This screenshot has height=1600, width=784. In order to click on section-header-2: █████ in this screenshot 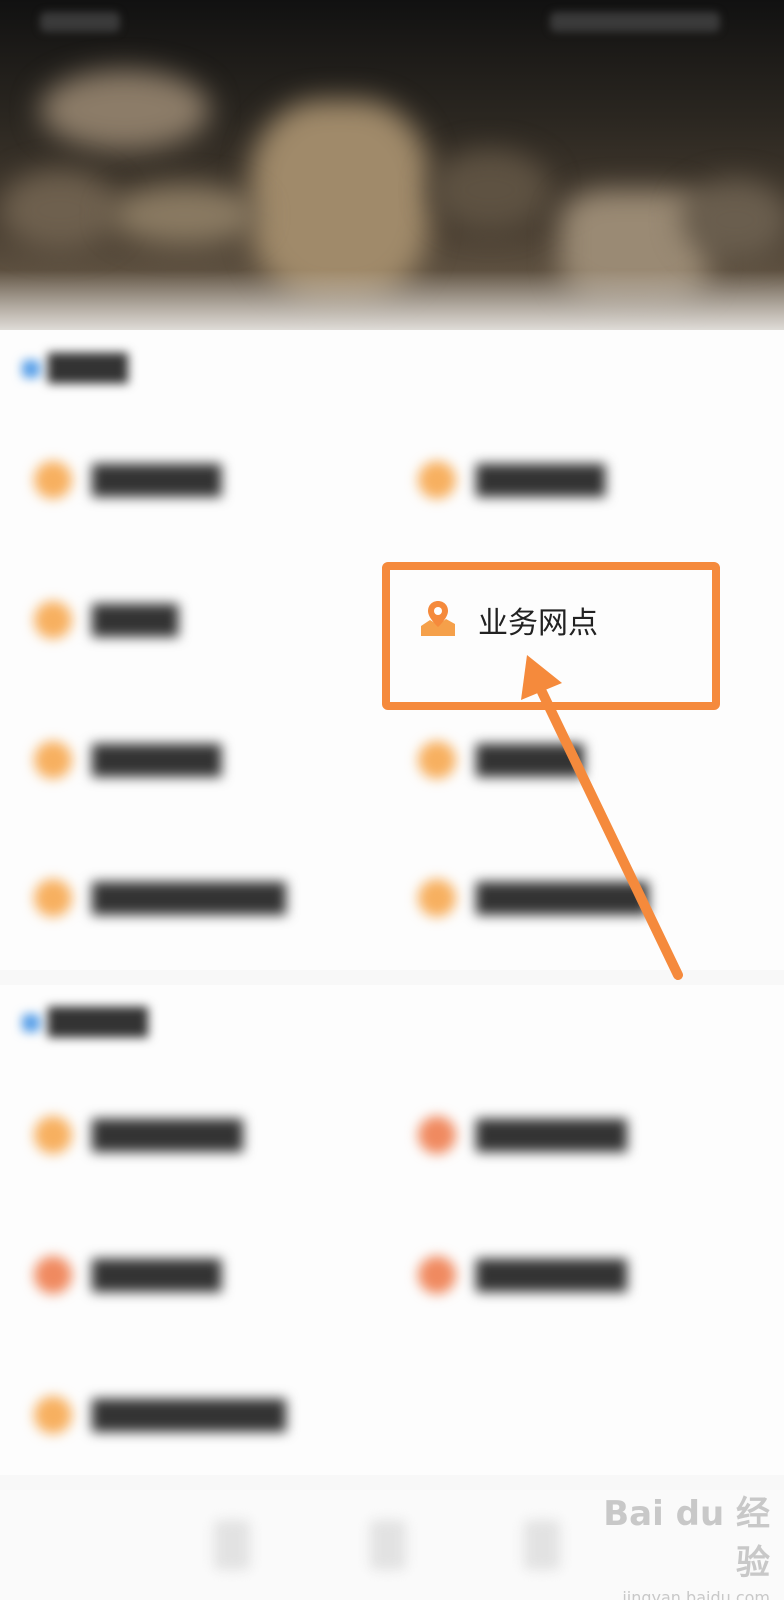, I will do `click(85, 1023)`.